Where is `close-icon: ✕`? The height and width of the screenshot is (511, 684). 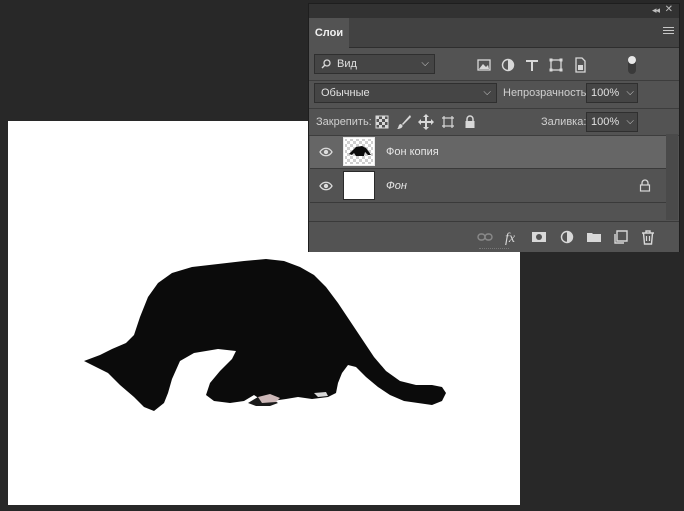
close-icon: ✕ is located at coordinates (669, 9).